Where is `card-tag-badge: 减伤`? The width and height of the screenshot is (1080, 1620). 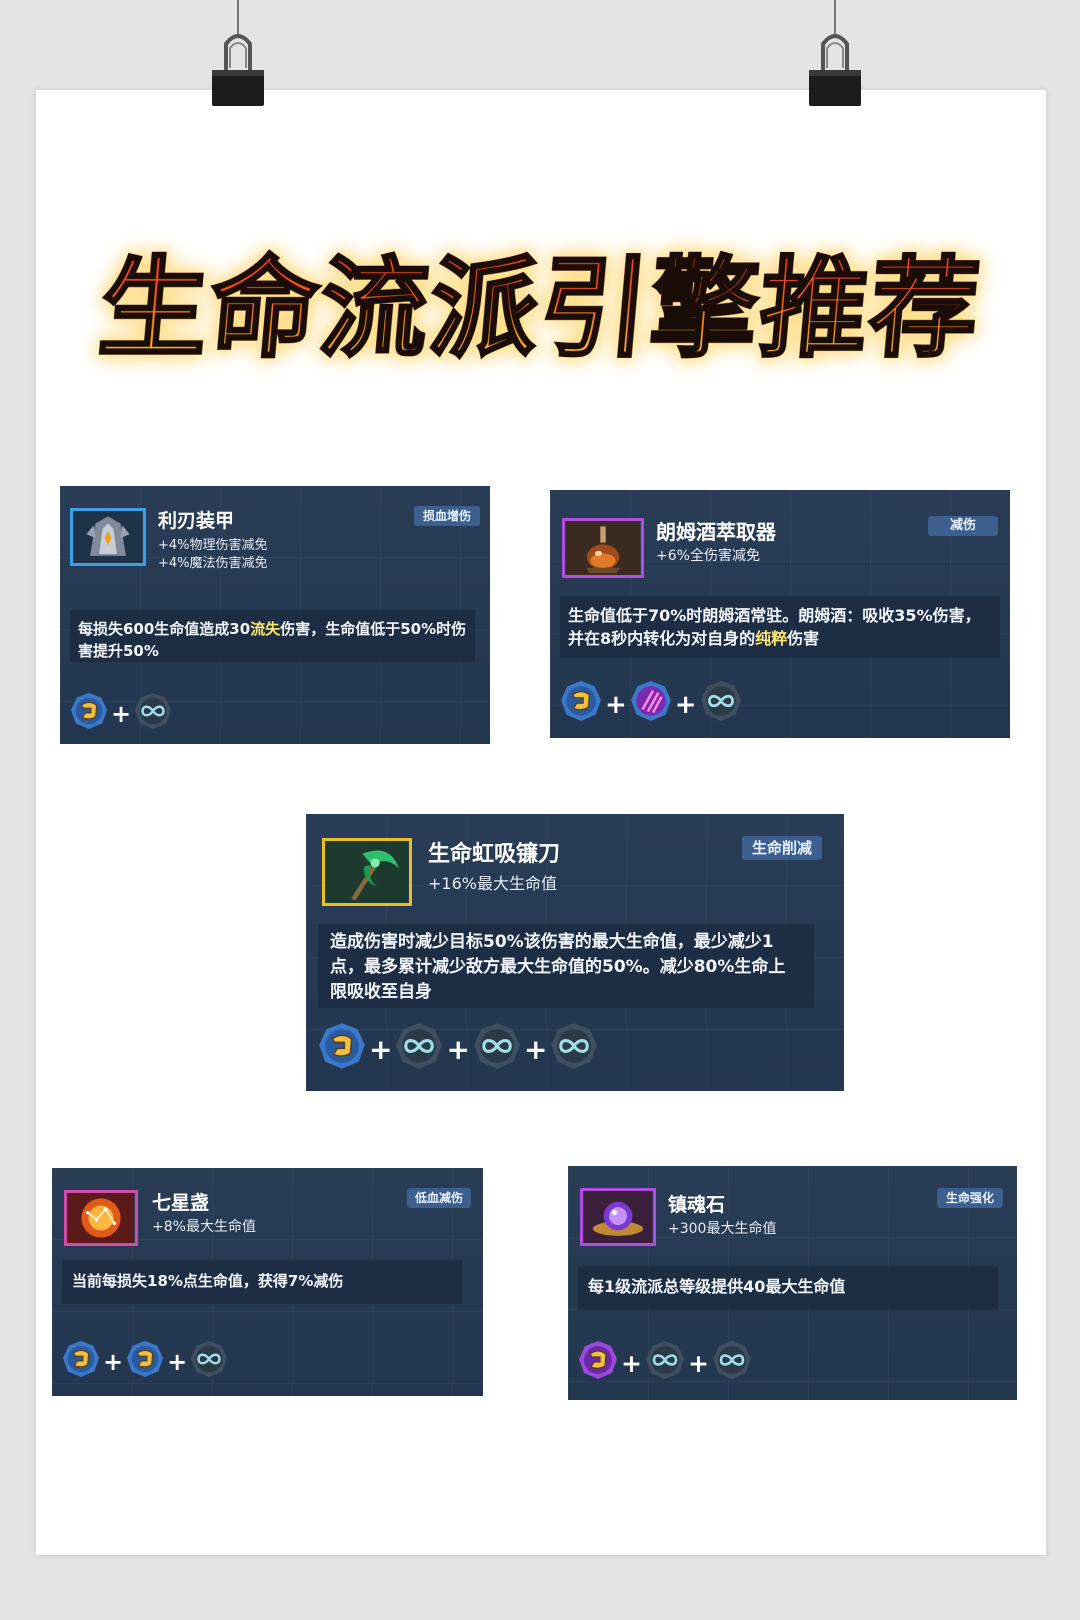
card-tag-badge: 减伤 is located at coordinates (963, 526).